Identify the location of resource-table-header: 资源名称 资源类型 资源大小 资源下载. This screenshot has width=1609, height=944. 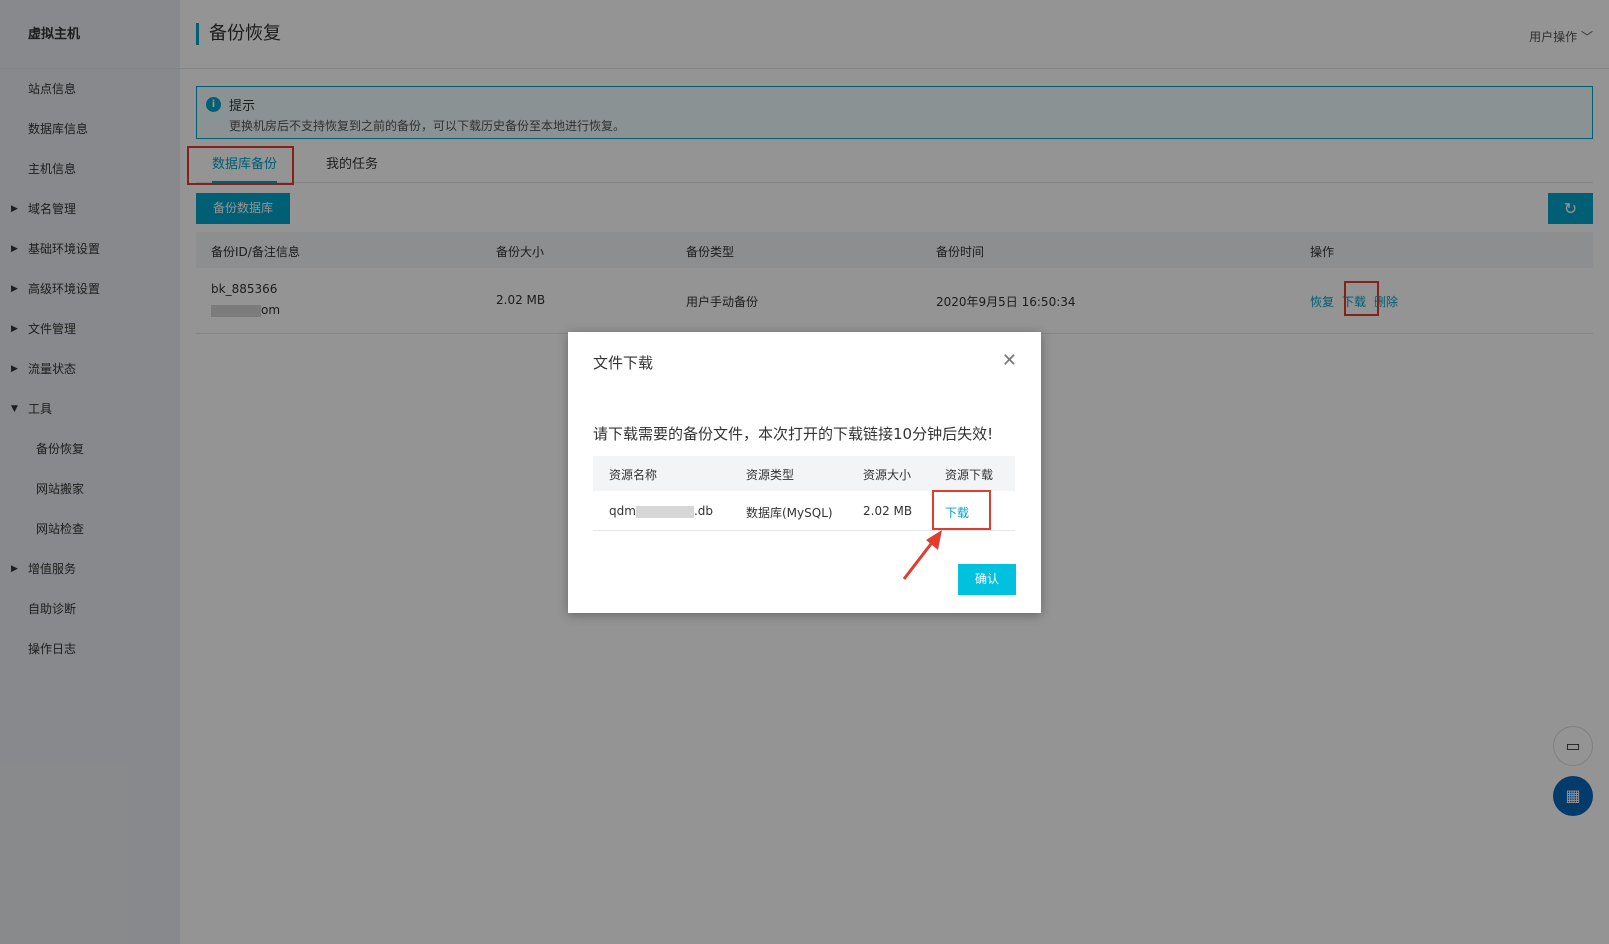
(804, 473).